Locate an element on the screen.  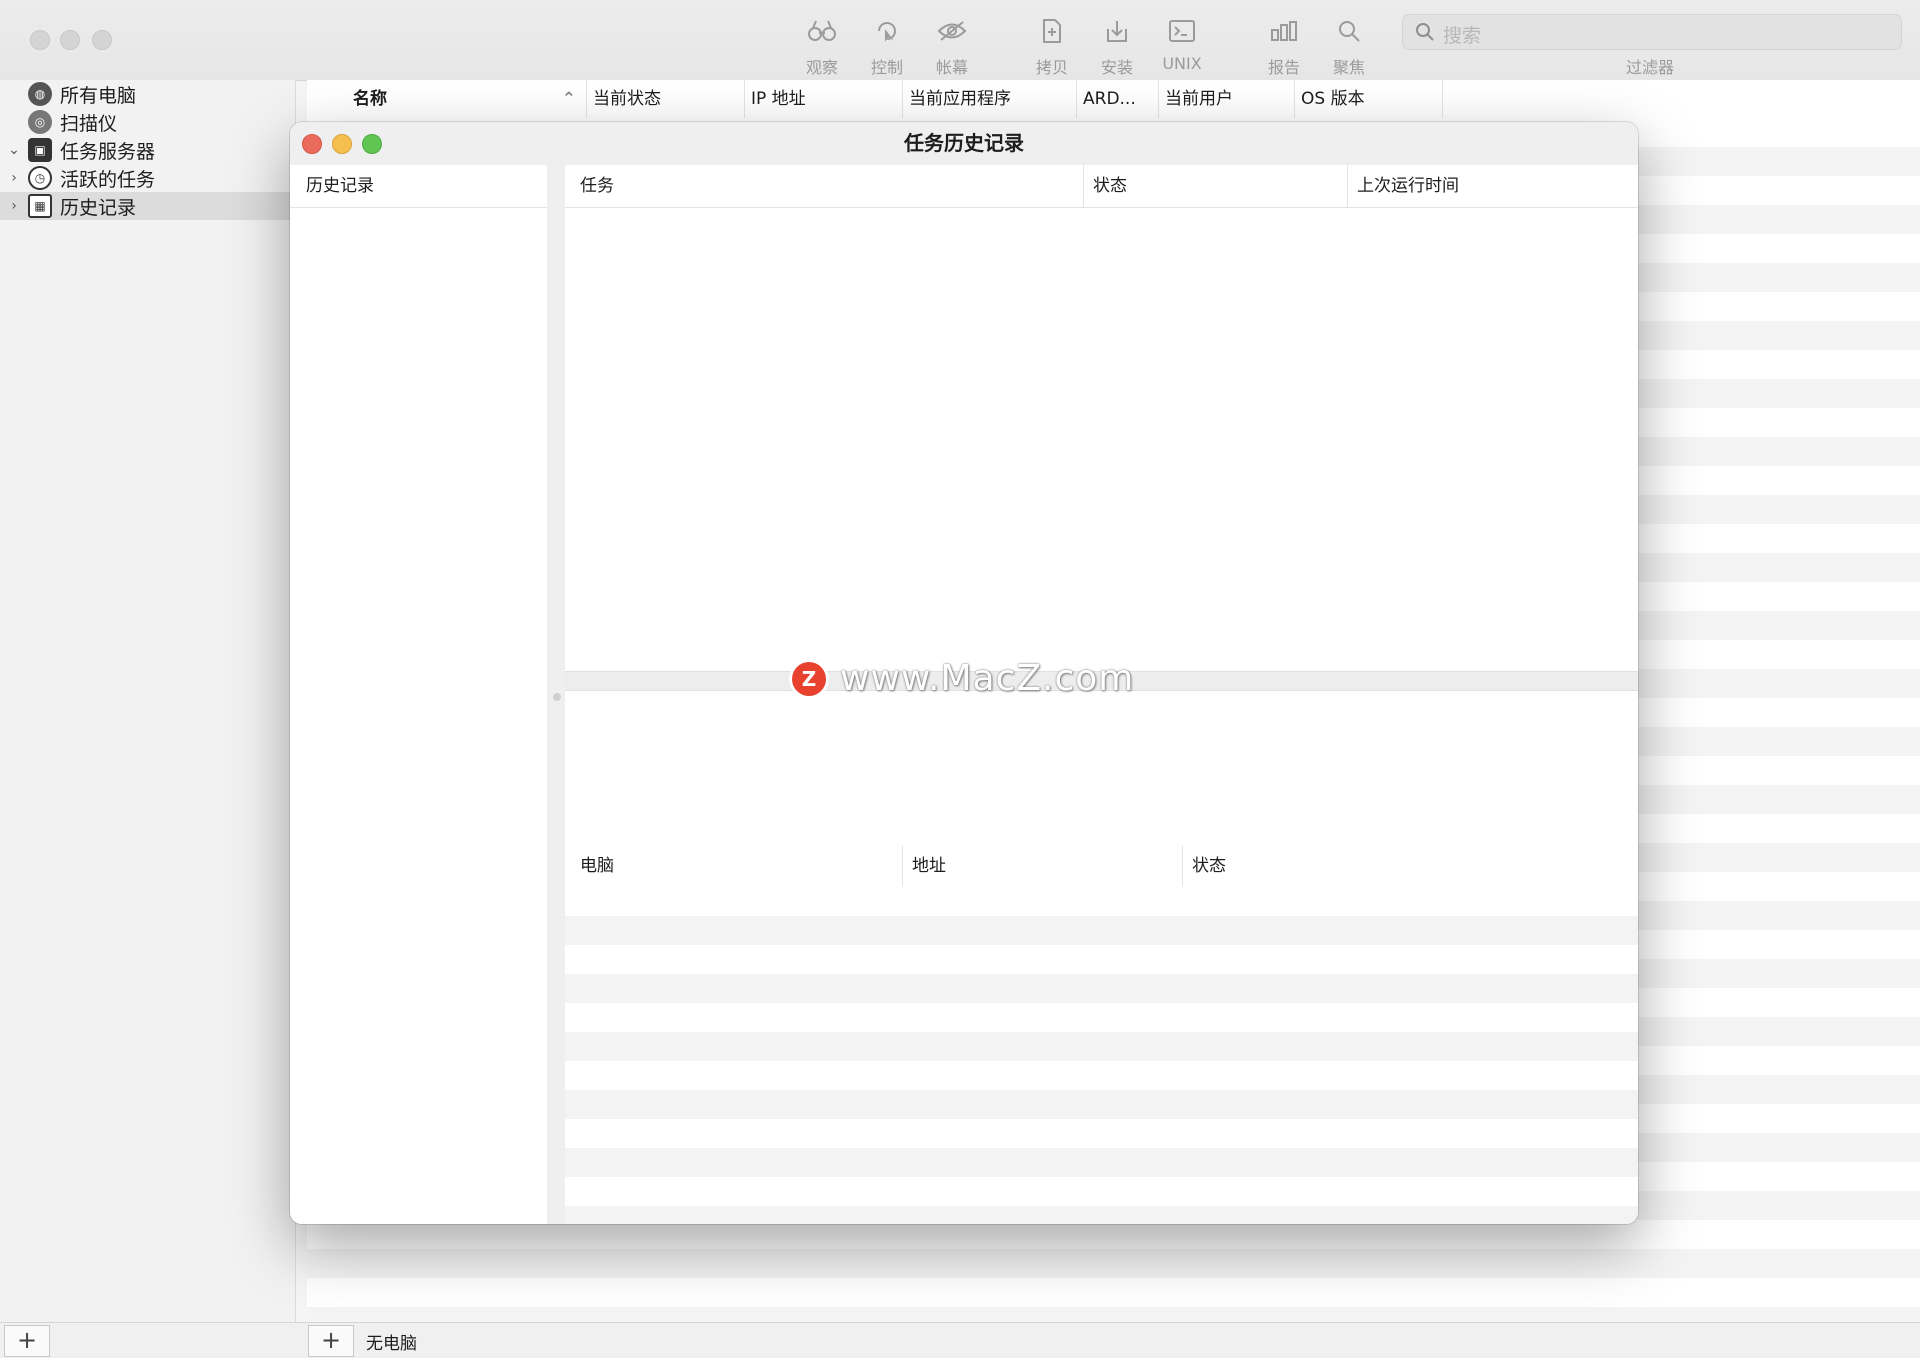
sidebar-item-label: 所有电脑 is located at coordinates (98, 95).